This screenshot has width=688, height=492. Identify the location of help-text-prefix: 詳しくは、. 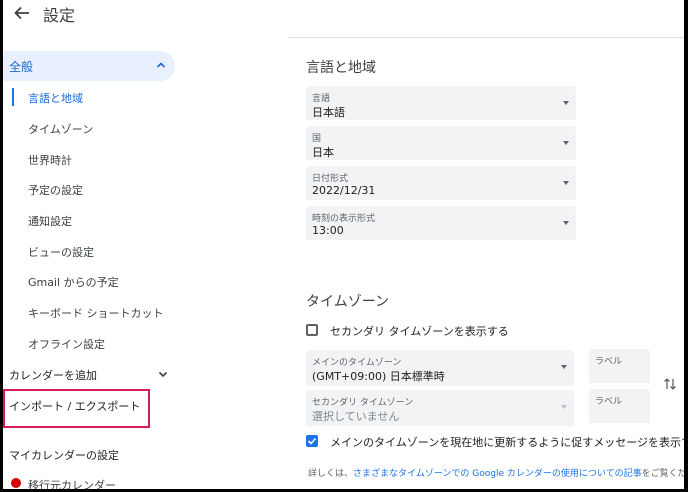
(331, 474).